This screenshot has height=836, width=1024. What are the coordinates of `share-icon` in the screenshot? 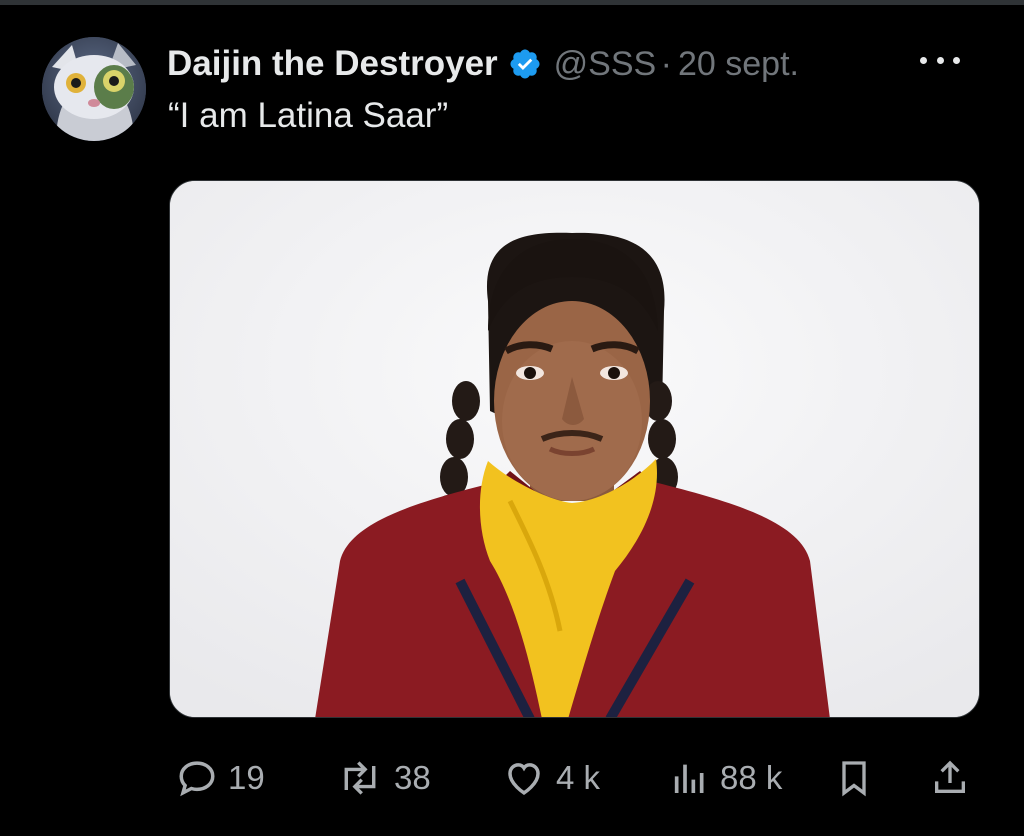 It's located at (950, 776).